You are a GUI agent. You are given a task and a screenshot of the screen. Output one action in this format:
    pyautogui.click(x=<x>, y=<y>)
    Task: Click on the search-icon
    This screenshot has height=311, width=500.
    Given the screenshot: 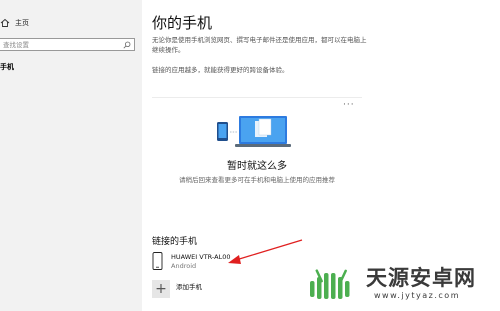 What is the action you would take?
    pyautogui.click(x=127, y=45)
    